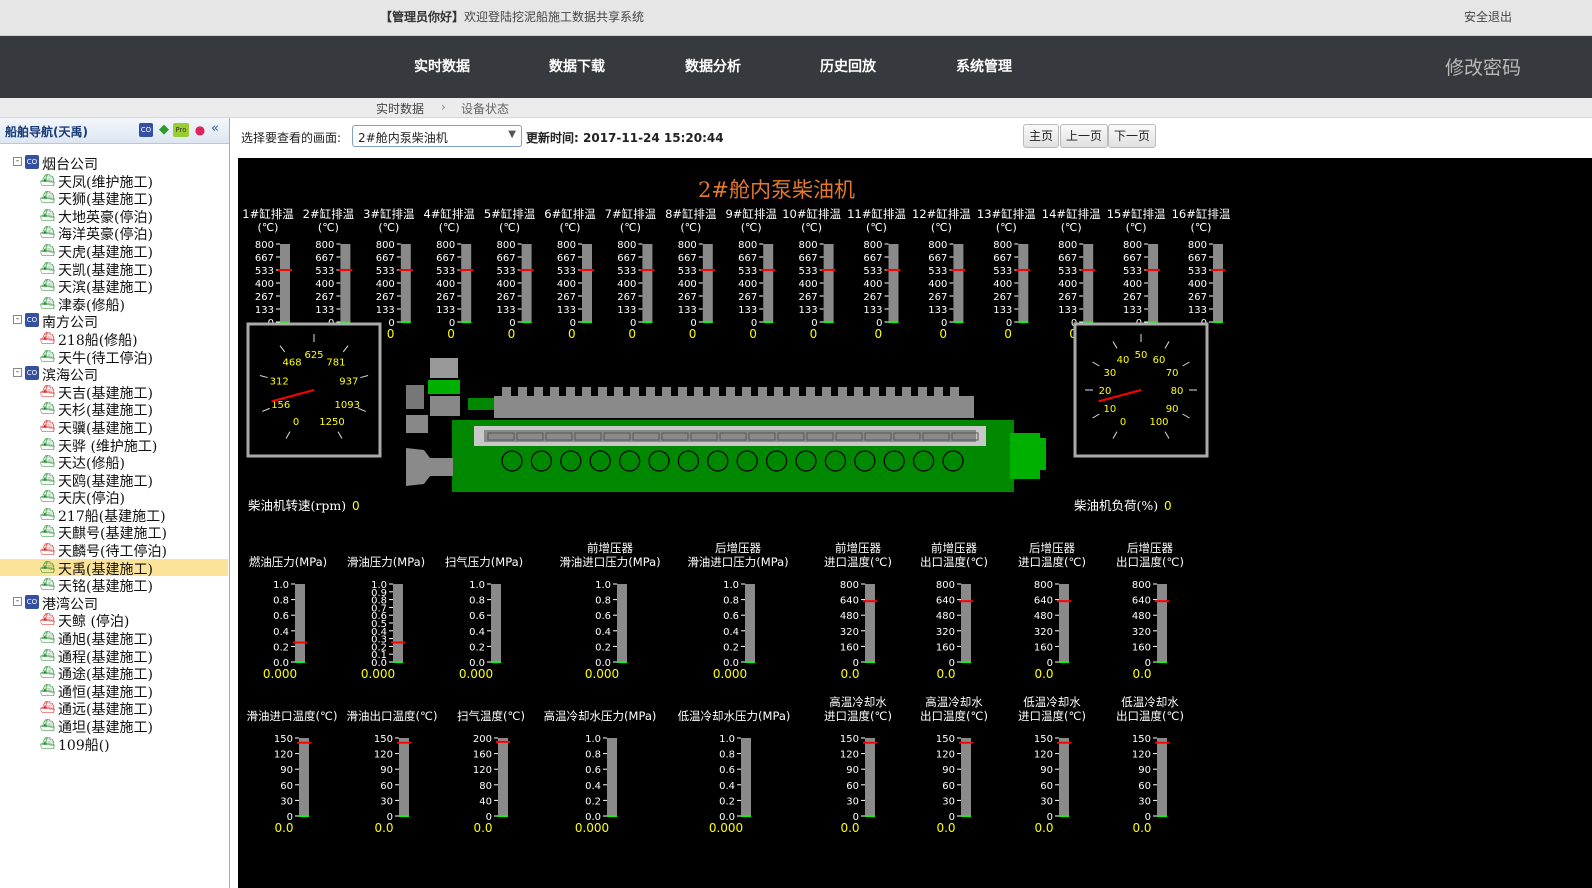 The width and height of the screenshot is (1592, 888). I want to click on nav-realtime-data: 实时数据, so click(442, 66).